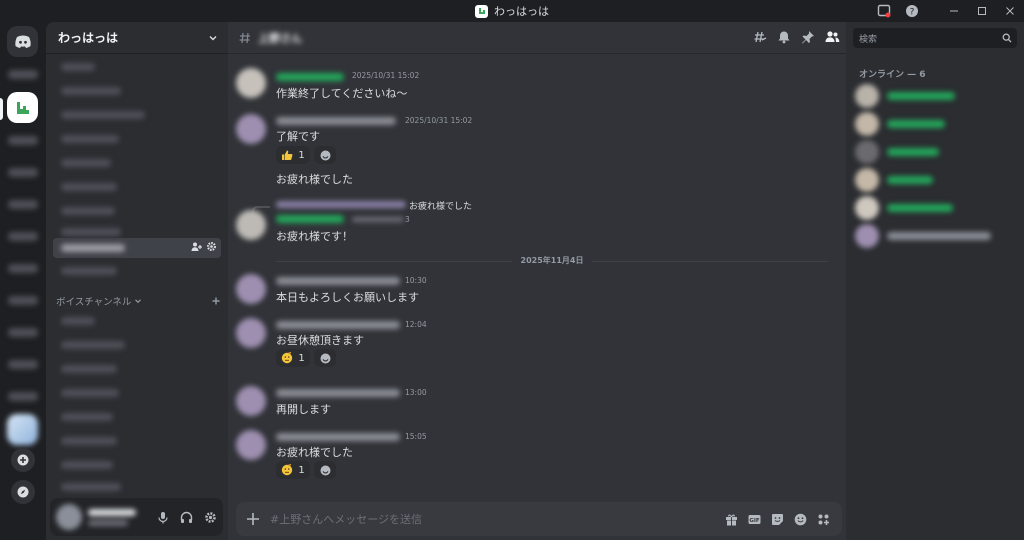  I want to click on pin-icon, so click(808, 37).